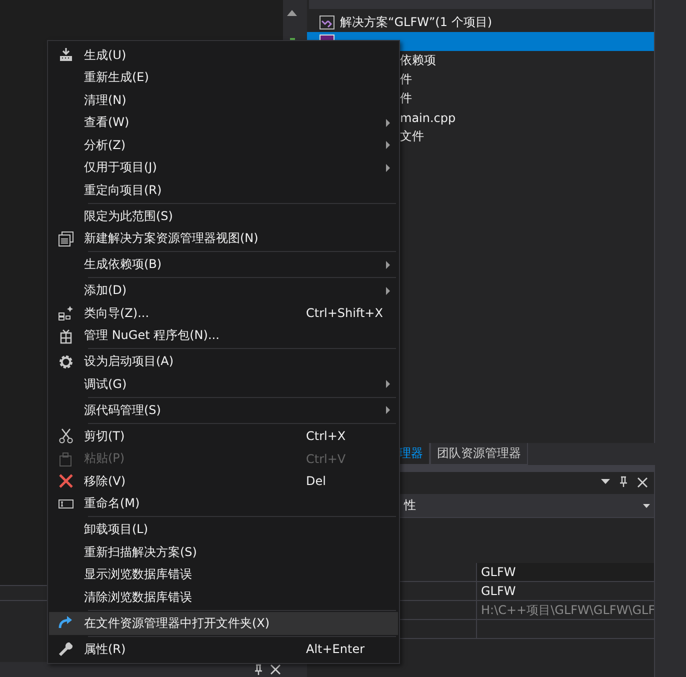 The width and height of the screenshot is (686, 677). I want to click on menu-item: 剪切(T) Ctrl+X, so click(223, 436).